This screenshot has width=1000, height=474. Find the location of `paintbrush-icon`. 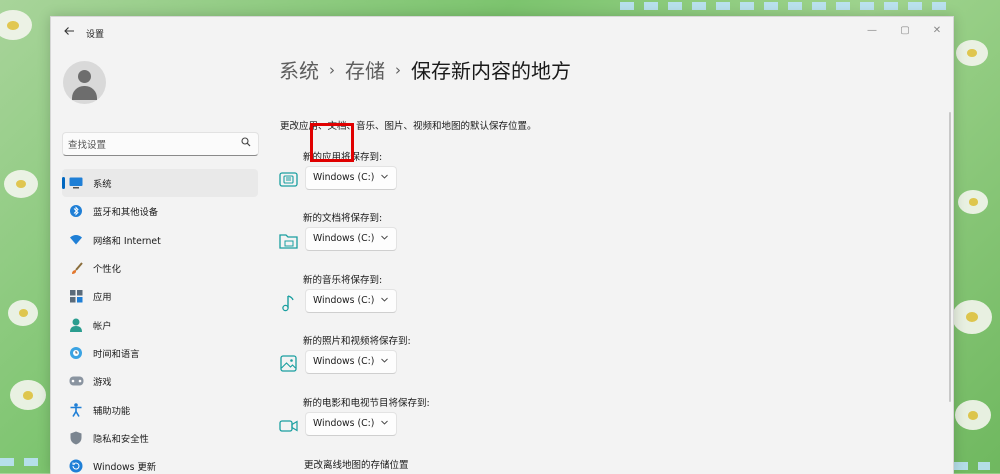

paintbrush-icon is located at coordinates (76, 268).